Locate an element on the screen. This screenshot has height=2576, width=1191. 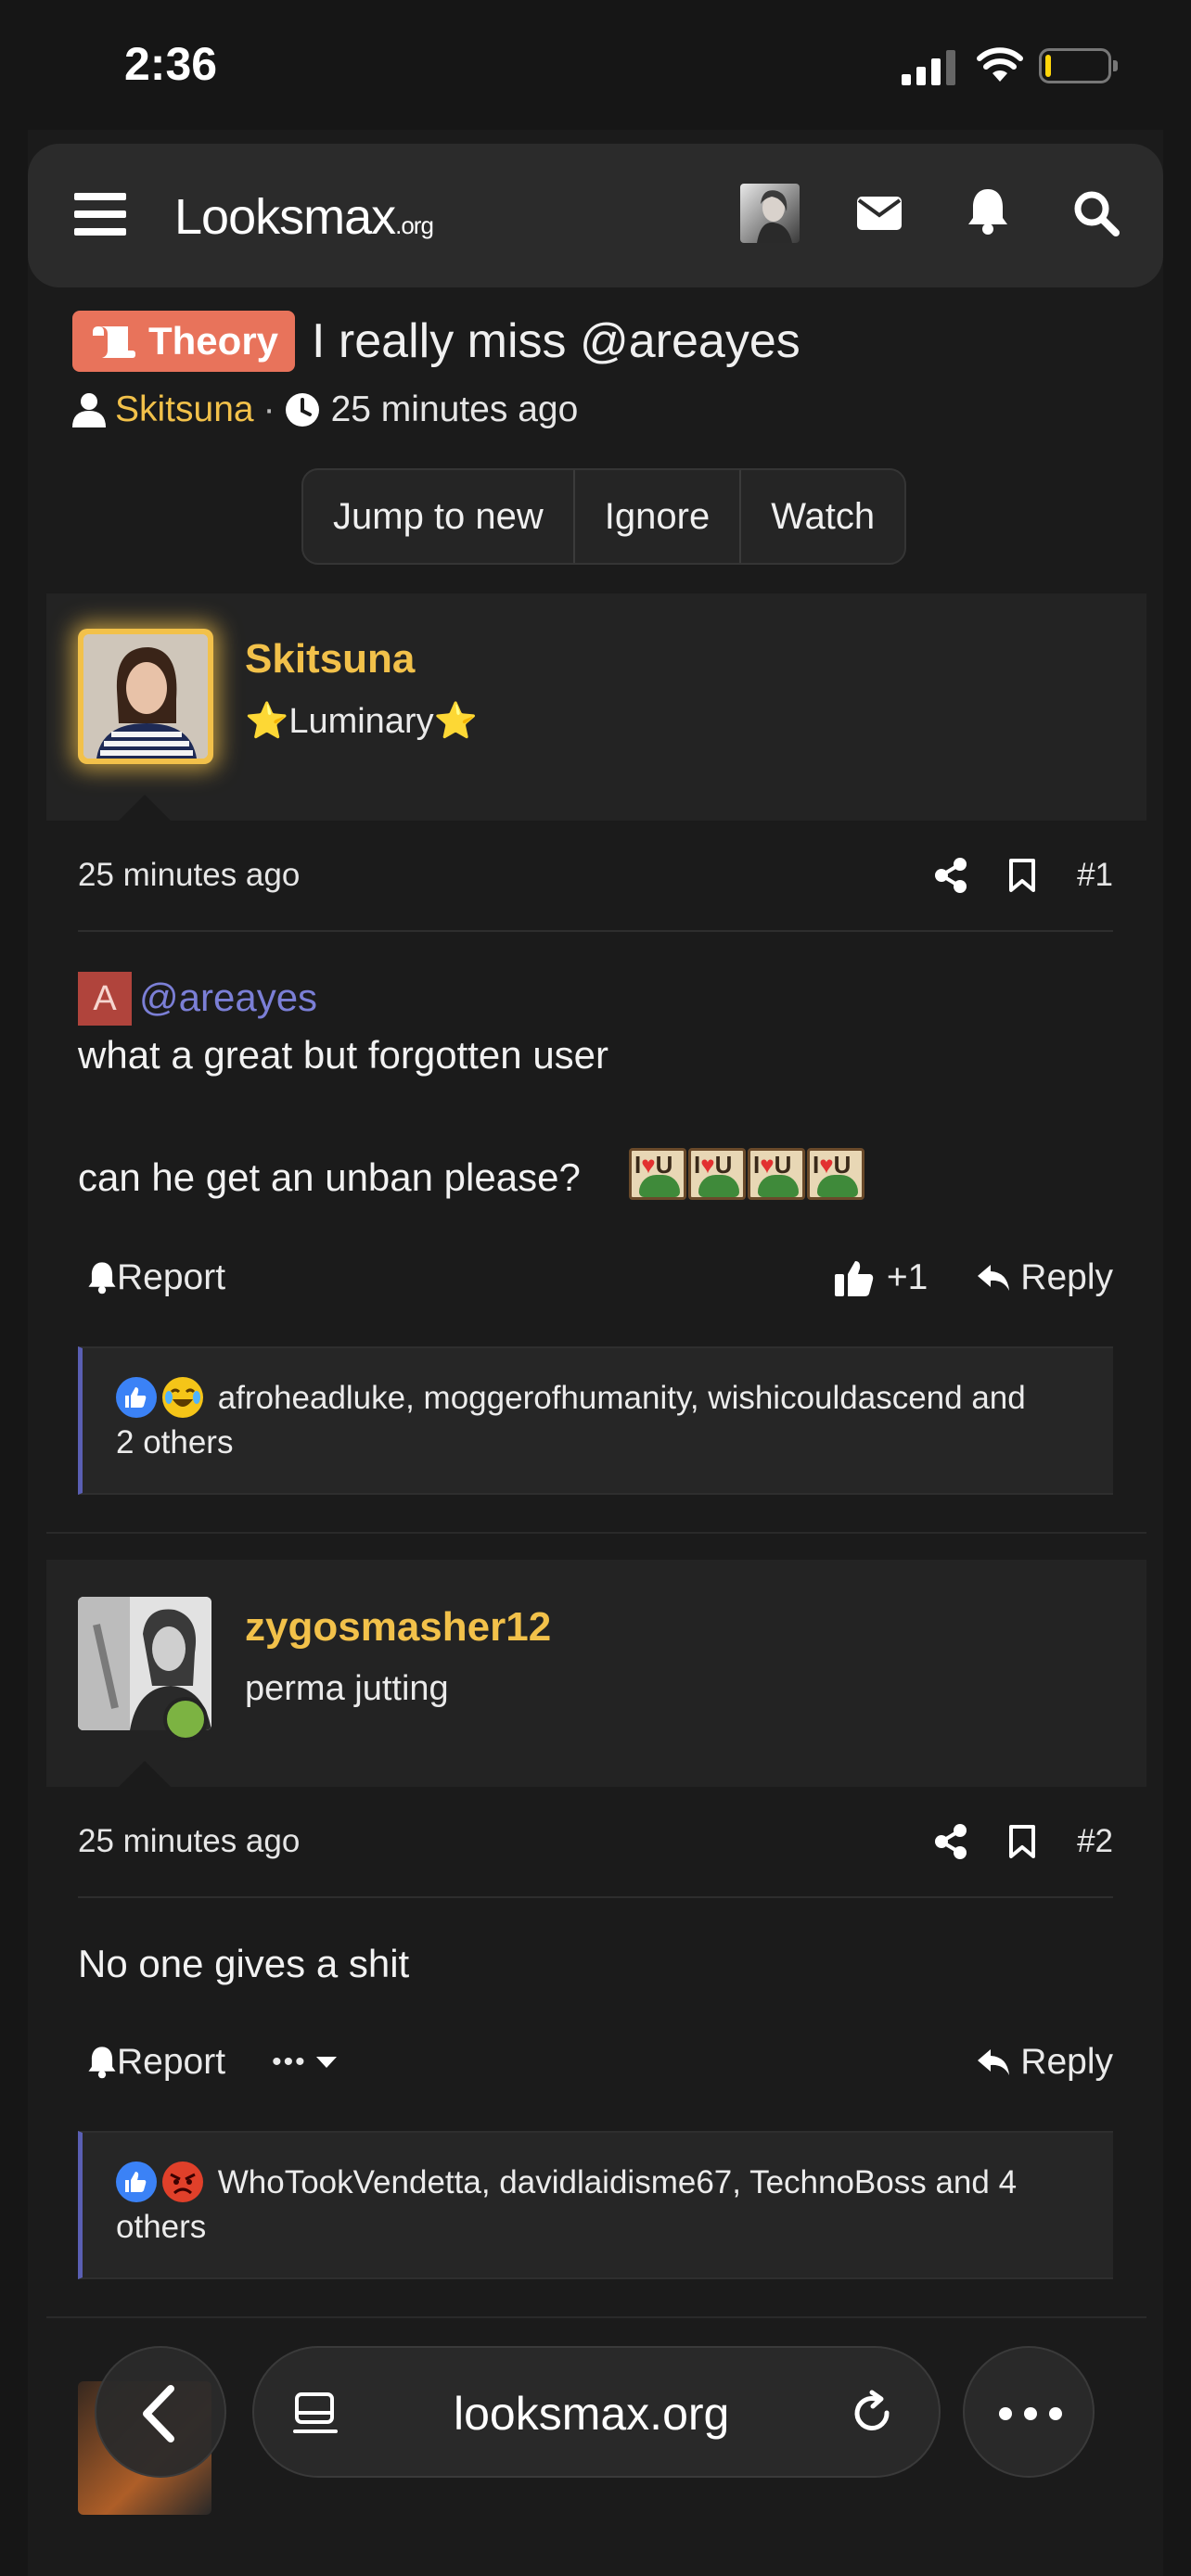
thread-prefix-badge: Theory is located at coordinates (184, 341).